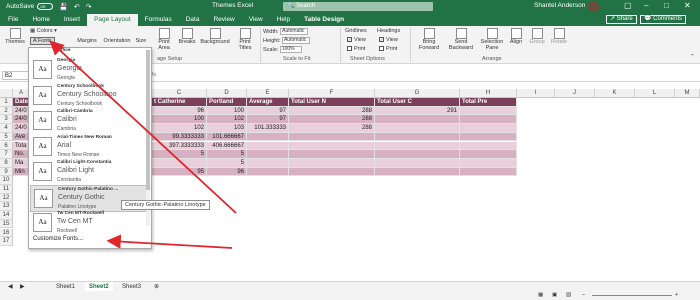 The height and width of the screenshot is (300, 700). Describe the element at coordinates (350, 286) in the screenshot. I see `sheet-tab-bar: ◀ ▶ Sheet1 Sheet2 Sheet3 ⊕` at that location.